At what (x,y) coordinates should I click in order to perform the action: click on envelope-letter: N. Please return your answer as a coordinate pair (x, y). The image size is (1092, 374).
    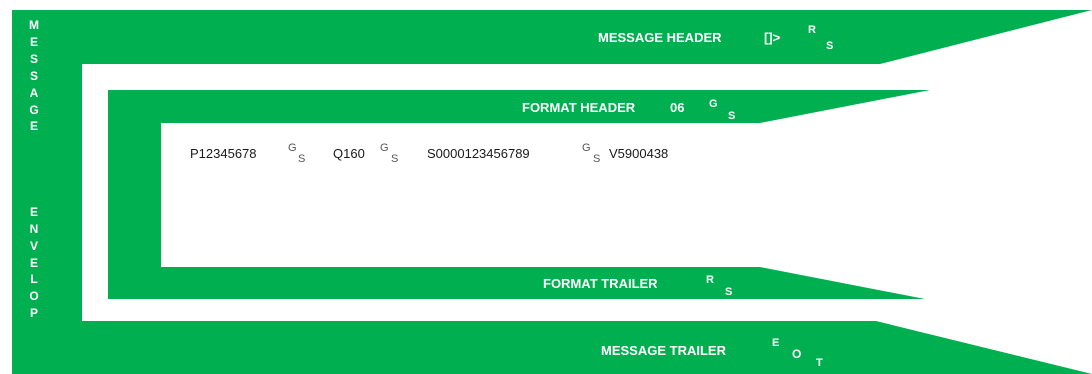
    Looking at the image, I should click on (34, 229).